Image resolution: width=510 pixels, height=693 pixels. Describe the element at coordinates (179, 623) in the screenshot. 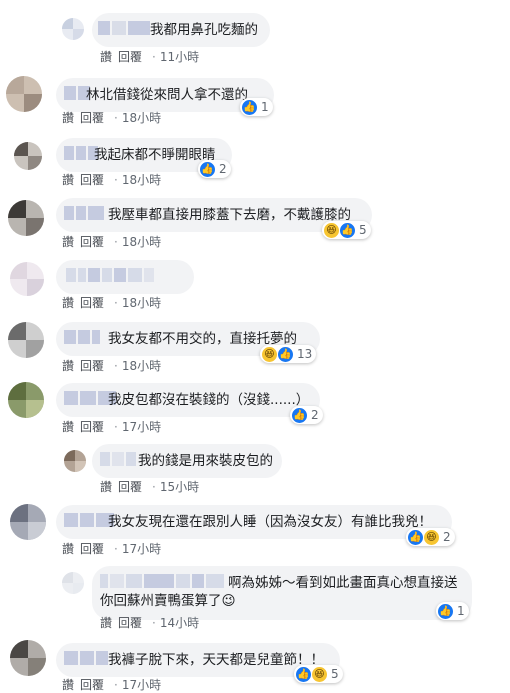

I see `timestamp: 14小時` at that location.